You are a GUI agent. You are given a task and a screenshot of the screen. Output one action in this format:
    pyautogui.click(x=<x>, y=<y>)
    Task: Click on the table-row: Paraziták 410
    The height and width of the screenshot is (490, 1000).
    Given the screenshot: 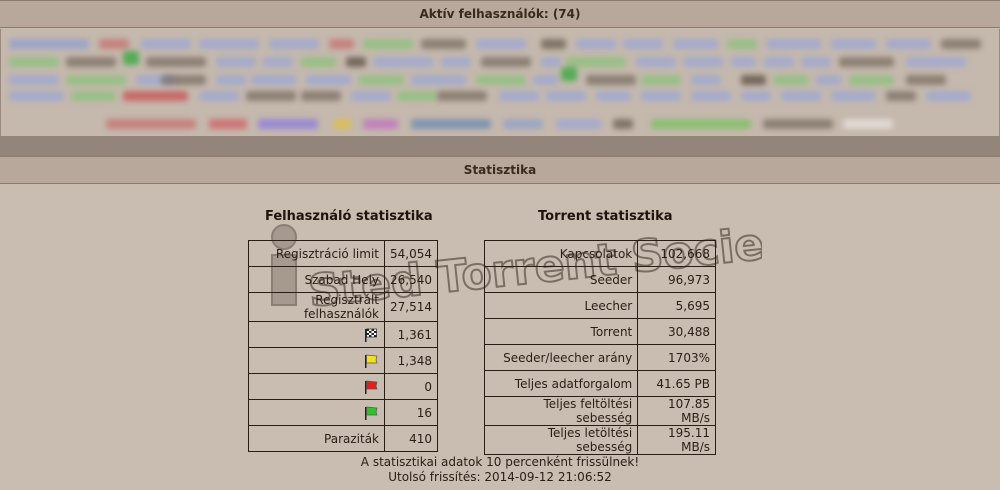 What is the action you would take?
    pyautogui.click(x=343, y=438)
    